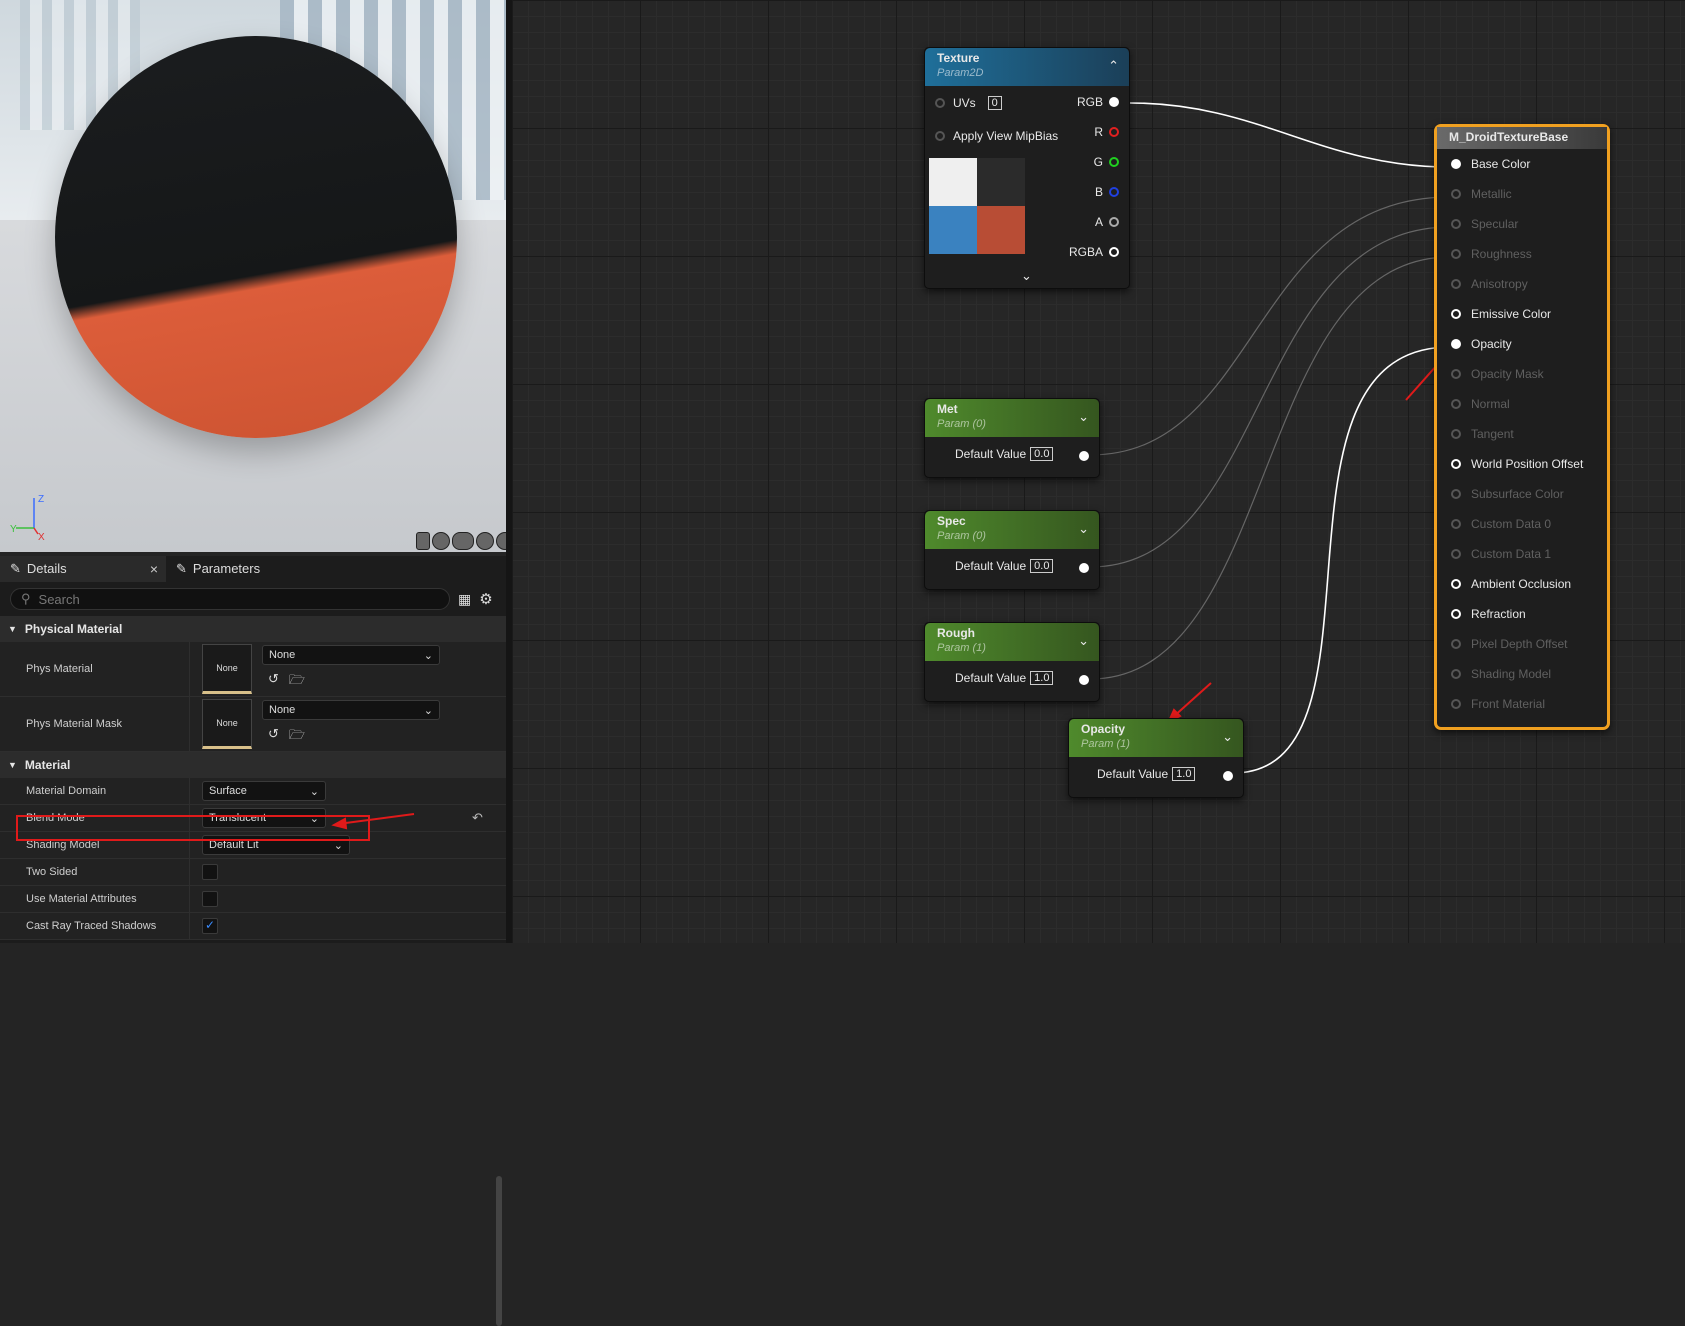 The image size is (1685, 1326). I want to click on output-label: RGB, so click(1089, 102).